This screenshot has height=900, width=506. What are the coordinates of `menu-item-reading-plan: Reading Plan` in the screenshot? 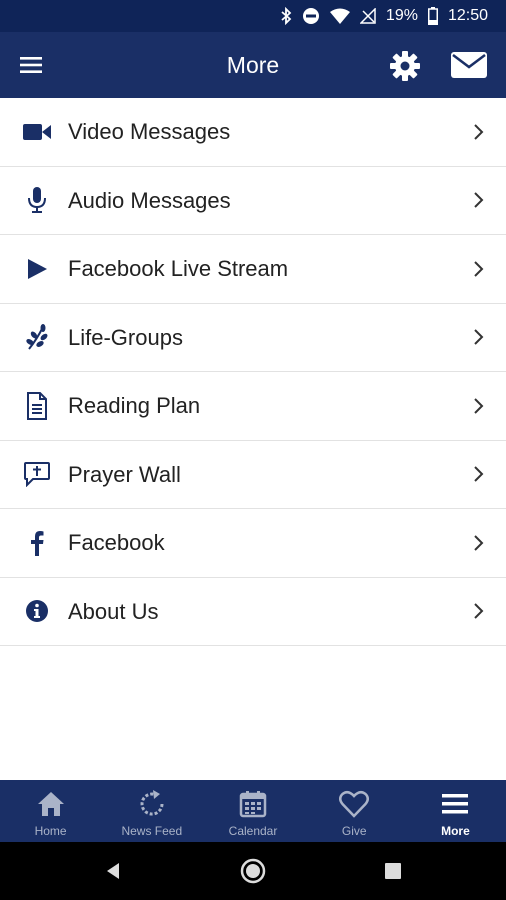 It's located at (253, 406).